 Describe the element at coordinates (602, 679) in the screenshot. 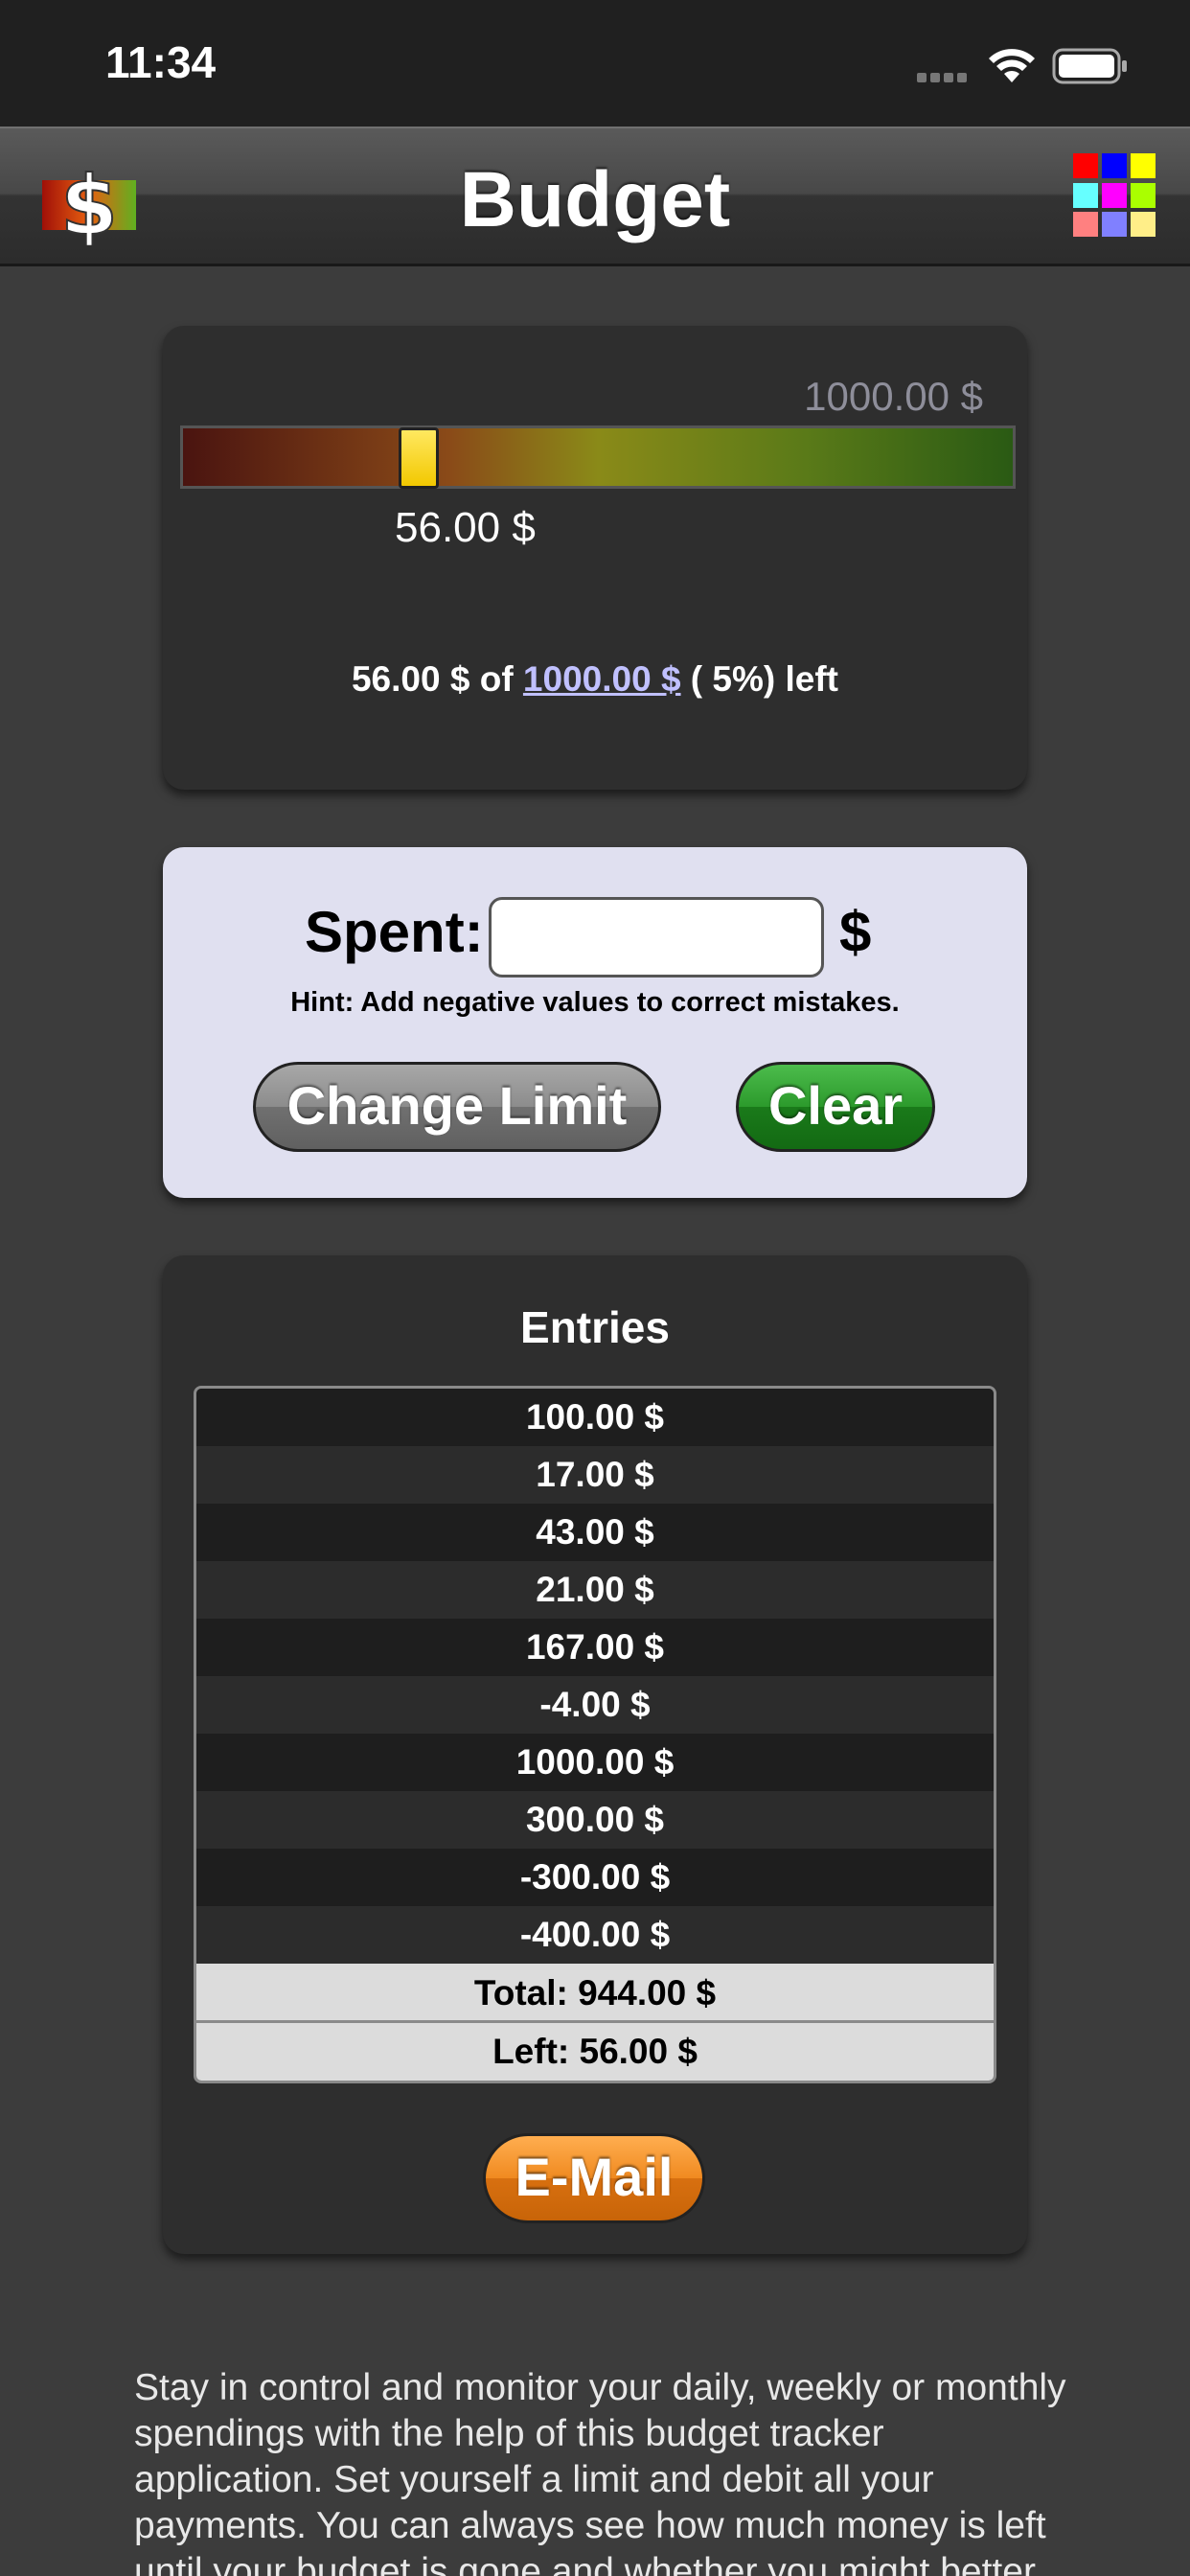

I see `limit-link: 1000.00 $` at that location.